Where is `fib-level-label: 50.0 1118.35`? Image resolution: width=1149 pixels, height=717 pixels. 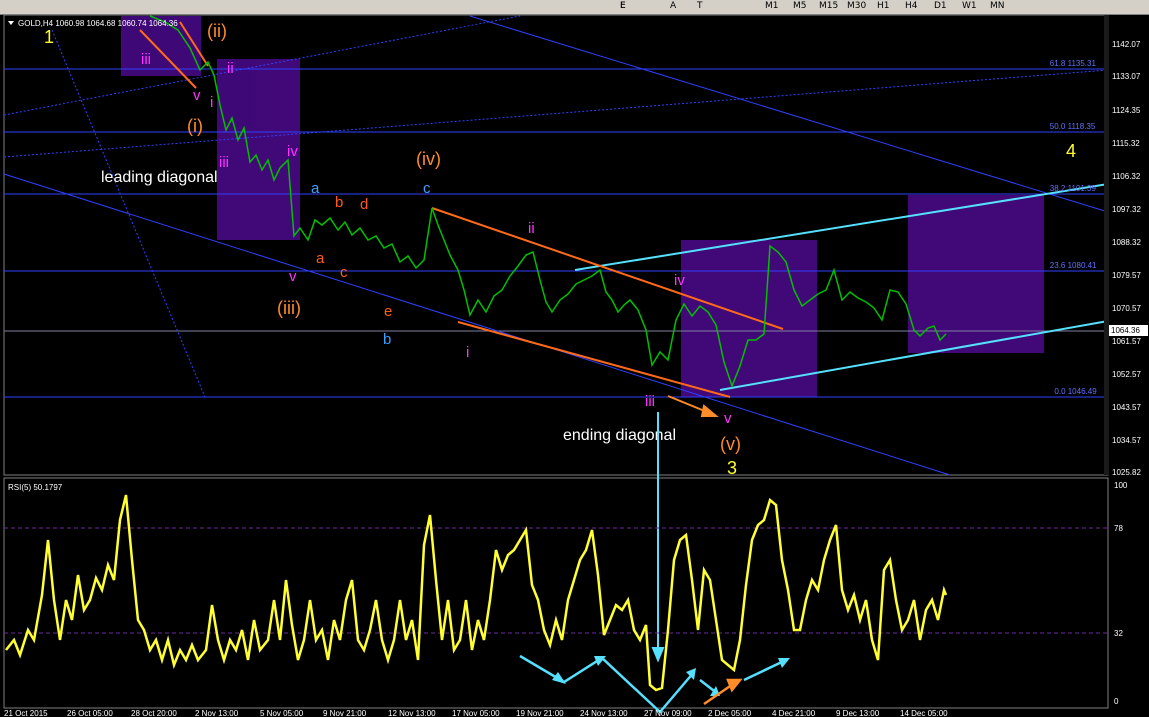
fib-level-label: 50.0 1118.35 is located at coordinates (1073, 126).